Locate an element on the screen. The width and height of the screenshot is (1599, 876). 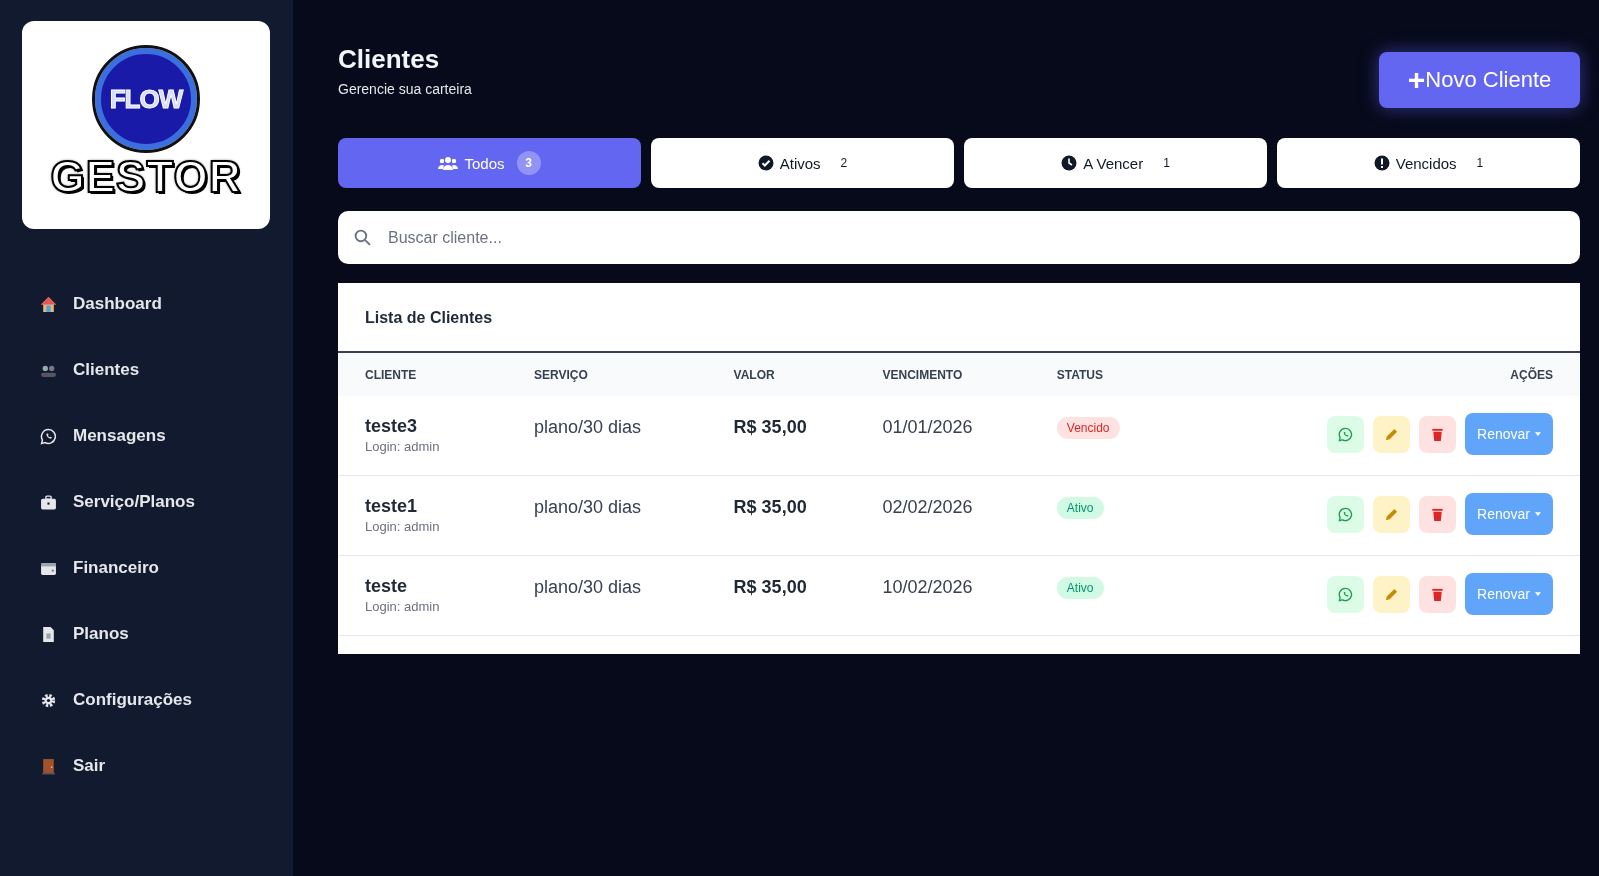
filter-tab: Ativos 2 is located at coordinates (802, 163).